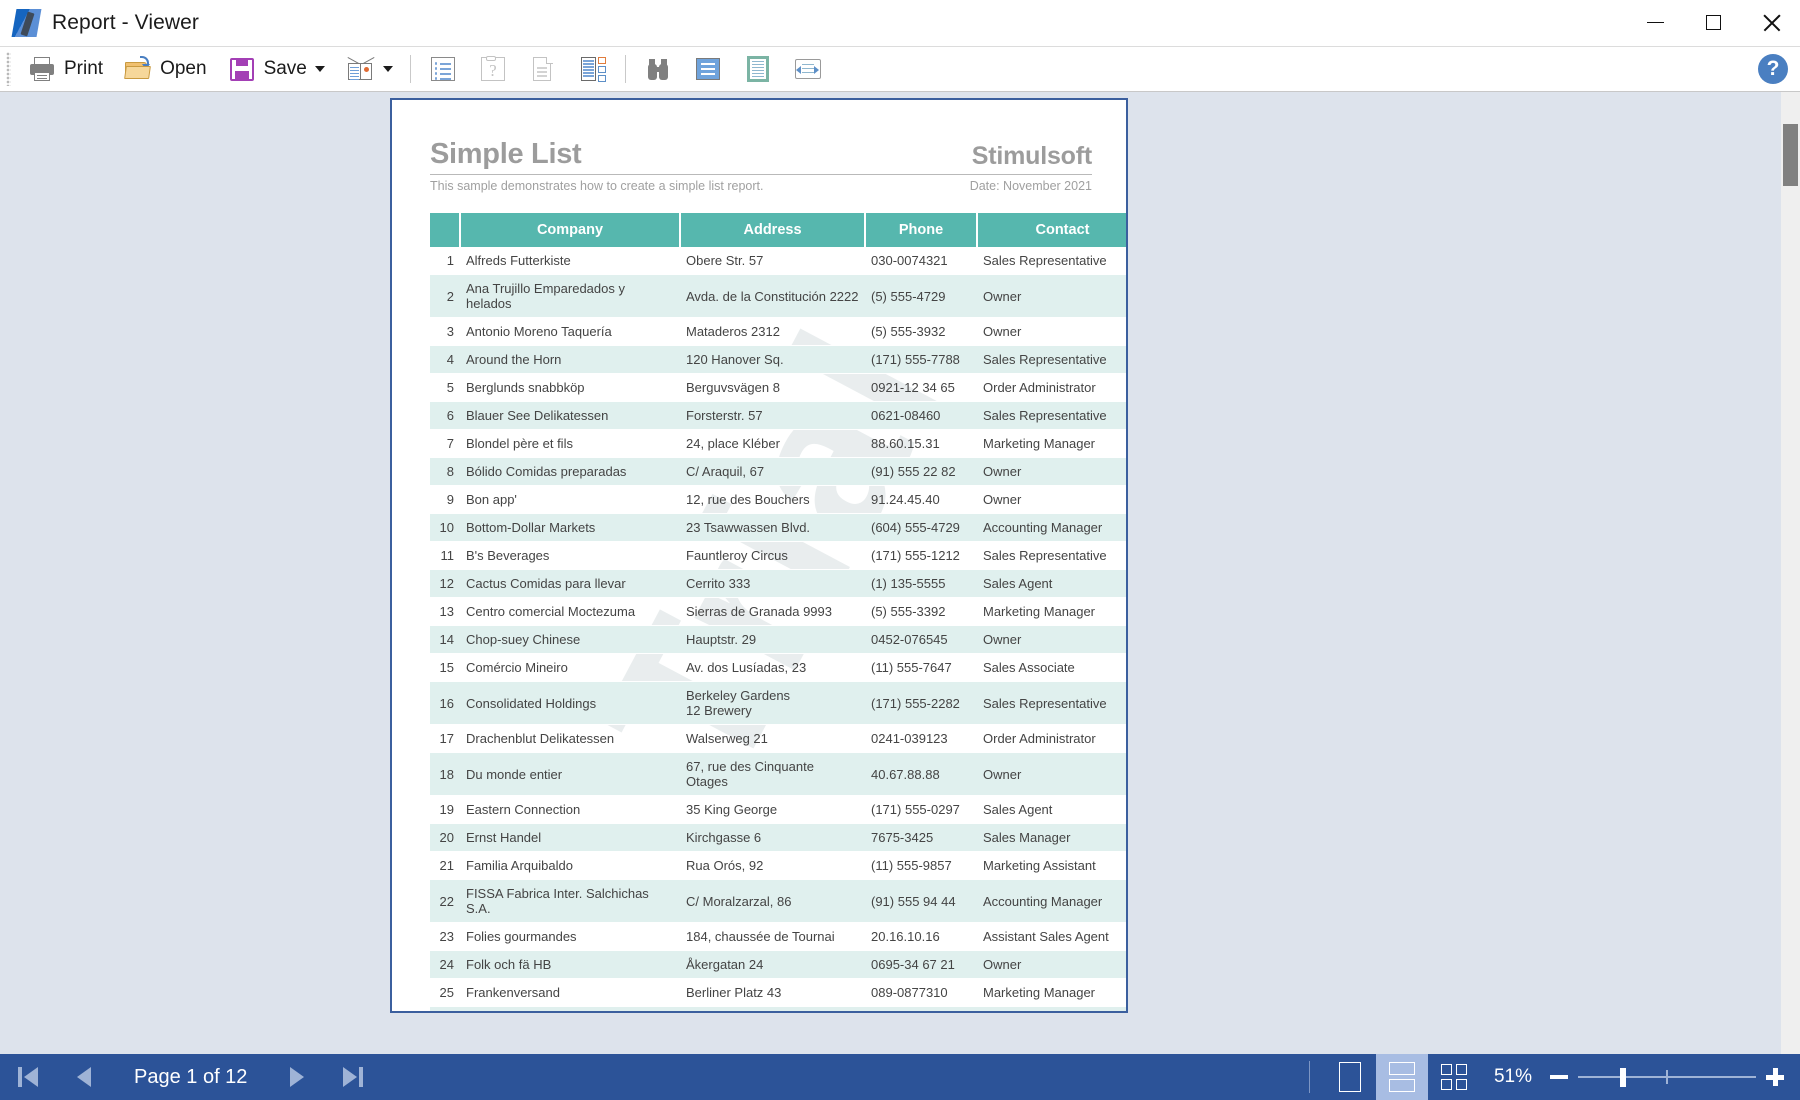 This screenshot has height=1100, width=1800. I want to click on table-cell-phone: (5) 555-4729, so click(921, 296).